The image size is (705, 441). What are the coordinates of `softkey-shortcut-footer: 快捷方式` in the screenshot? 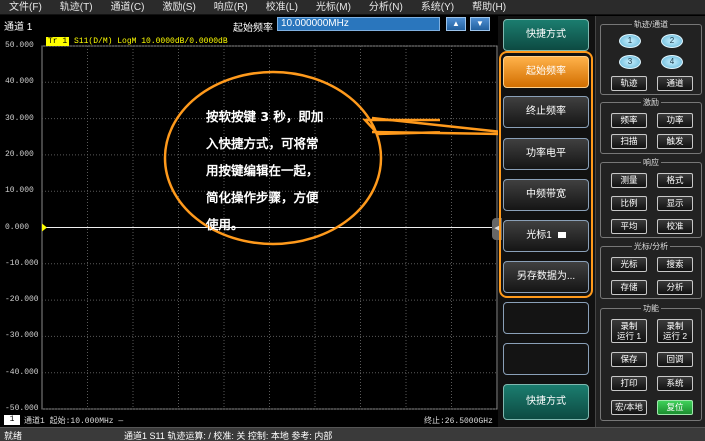 It's located at (546, 402).